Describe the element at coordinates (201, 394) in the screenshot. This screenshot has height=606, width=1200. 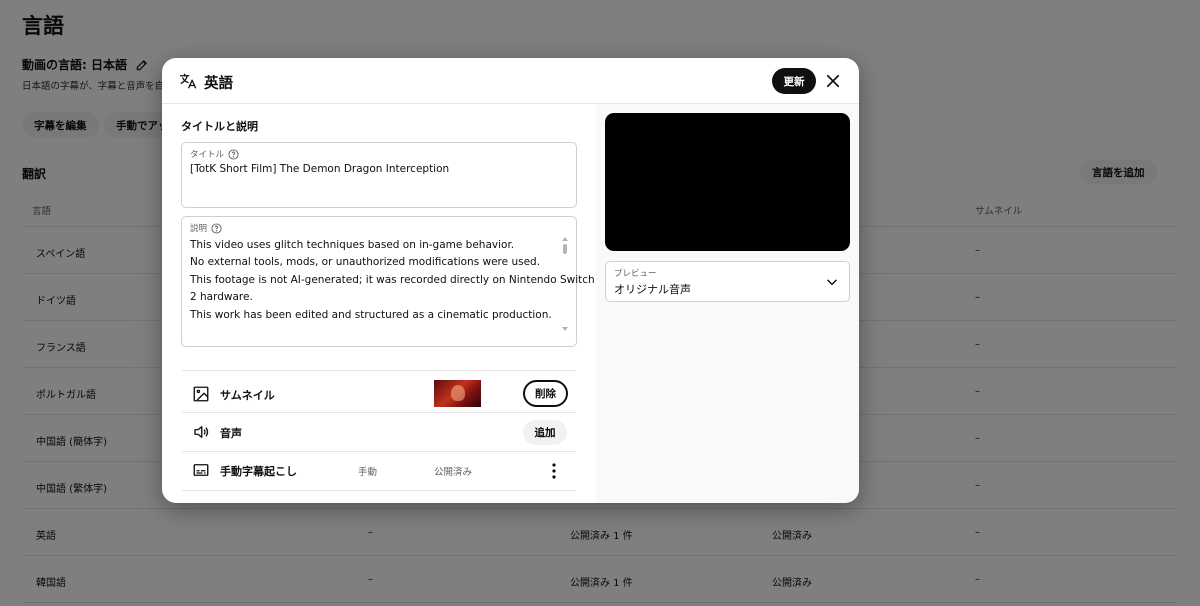
I see `image-icon` at that location.